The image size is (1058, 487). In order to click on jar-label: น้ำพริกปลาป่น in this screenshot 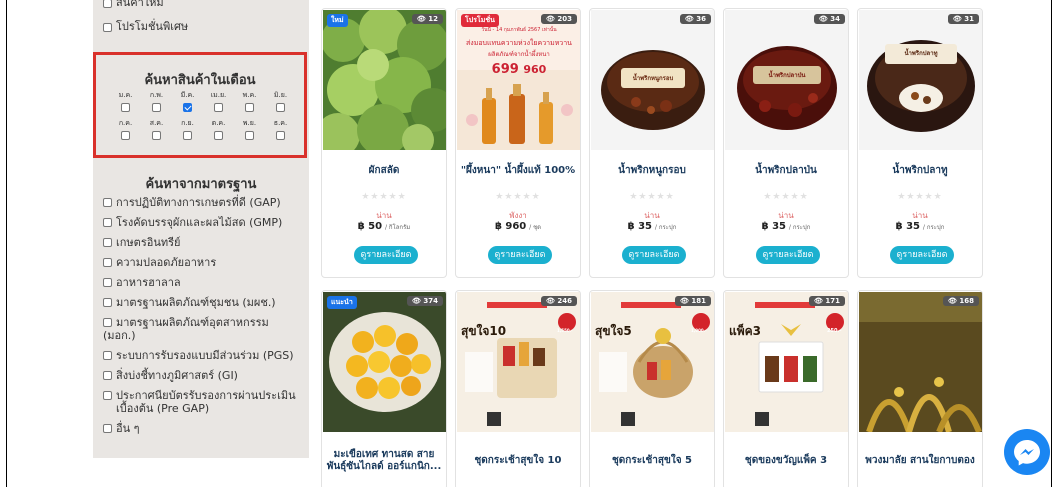, I will do `click(787, 75)`.